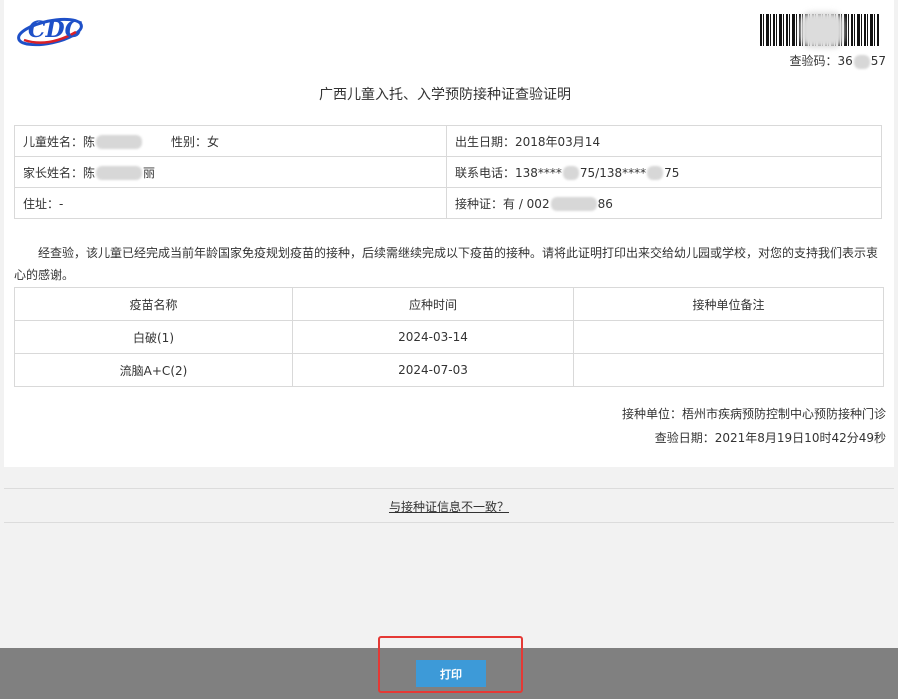 The image size is (898, 699). Describe the element at coordinates (445, 95) in the screenshot. I see `page-title: 广西儿童入托、入学预防接种证查验证明` at that location.